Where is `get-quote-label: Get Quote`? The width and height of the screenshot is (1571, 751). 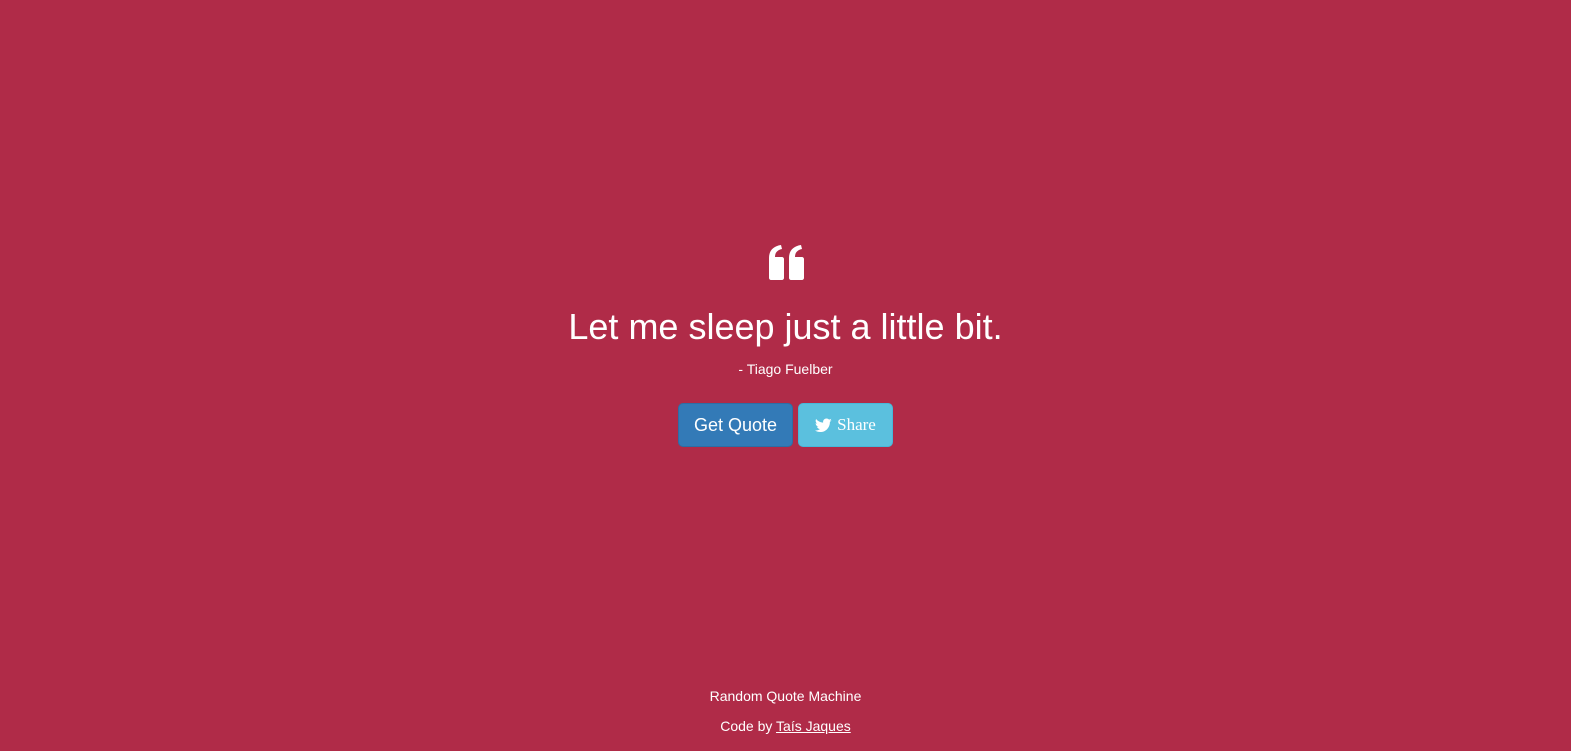
get-quote-label: Get Quote is located at coordinates (735, 424).